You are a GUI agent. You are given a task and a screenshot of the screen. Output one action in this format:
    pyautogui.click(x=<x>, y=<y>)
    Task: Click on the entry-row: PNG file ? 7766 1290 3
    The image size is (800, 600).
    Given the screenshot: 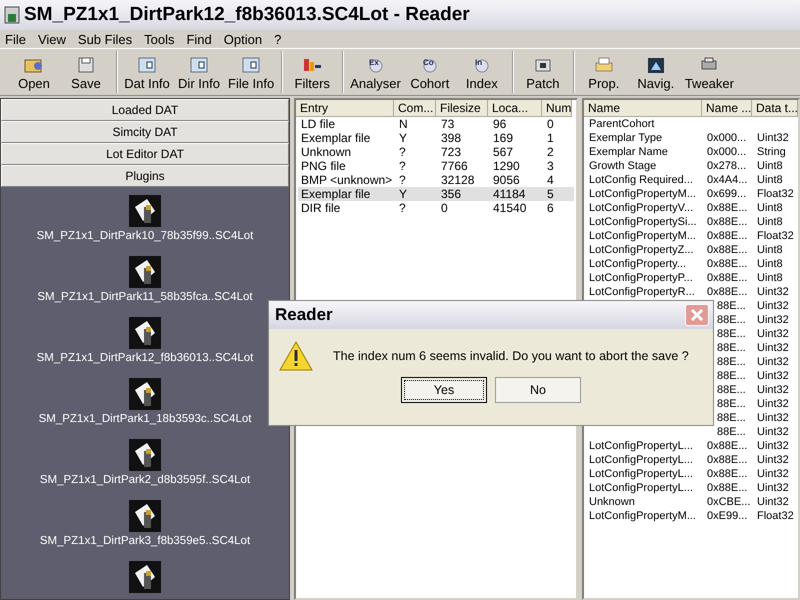 What is the action you would take?
    pyautogui.click(x=436, y=166)
    